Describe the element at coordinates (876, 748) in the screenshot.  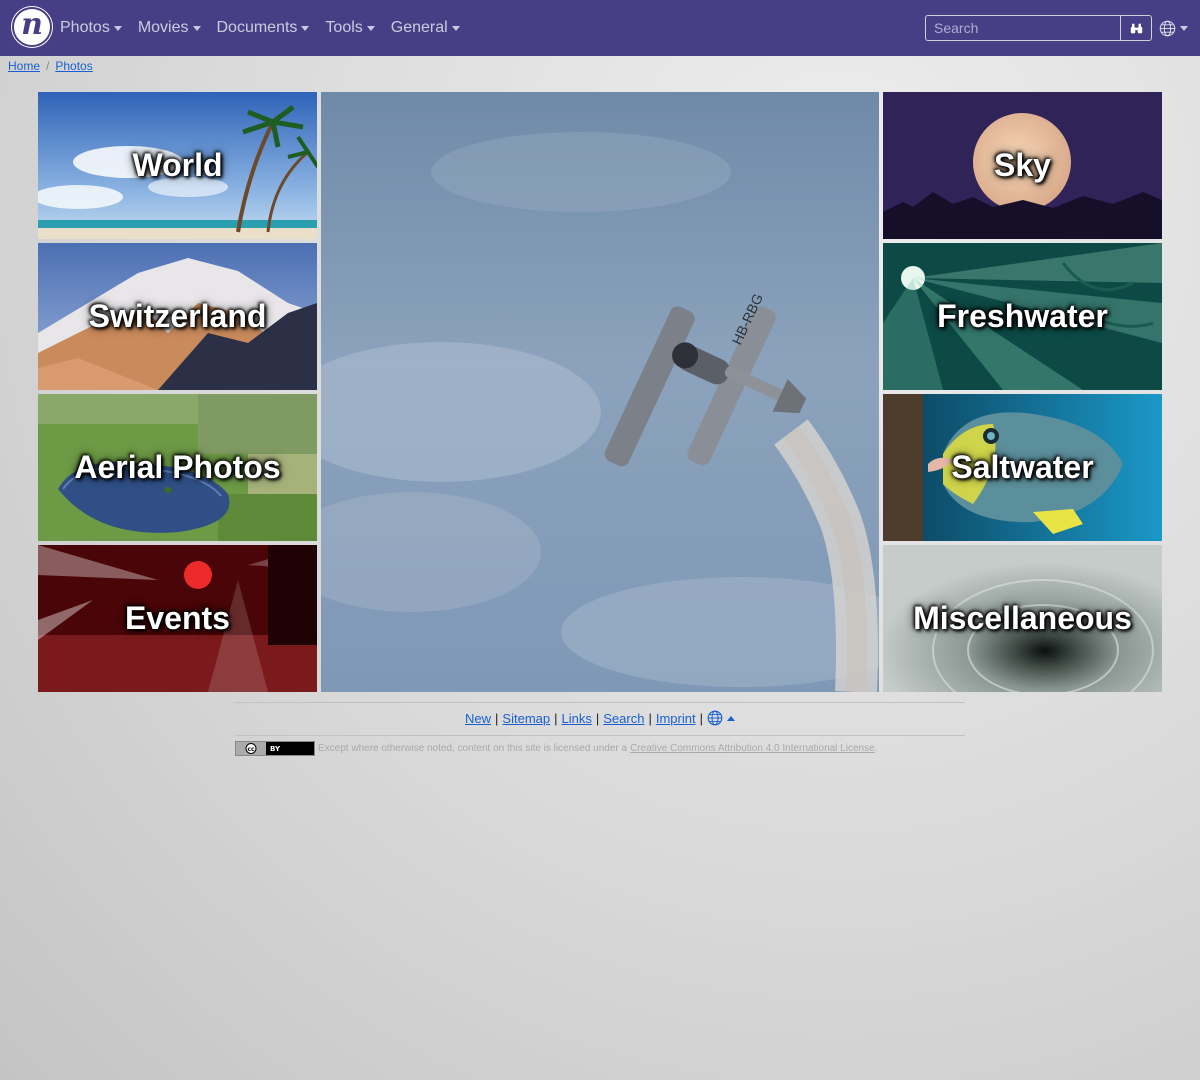
I see `license-suffix: .` at that location.